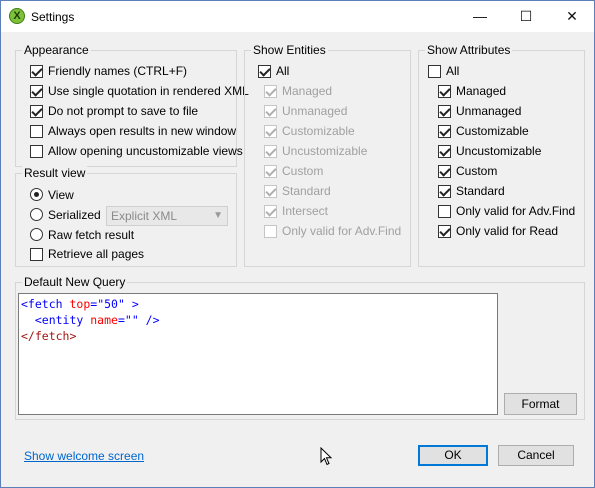  Describe the element at coordinates (480, 16) in the screenshot. I see `minimize-button: —` at that location.